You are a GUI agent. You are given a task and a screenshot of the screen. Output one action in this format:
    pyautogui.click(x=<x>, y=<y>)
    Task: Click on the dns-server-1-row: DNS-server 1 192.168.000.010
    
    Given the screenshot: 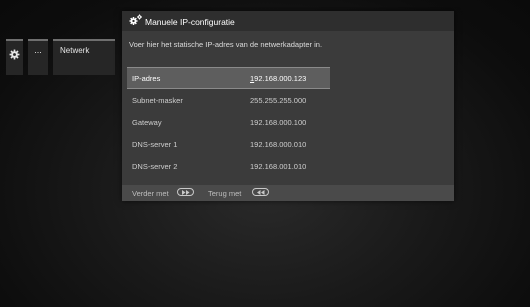 What is the action you would take?
    pyautogui.click(x=228, y=144)
    